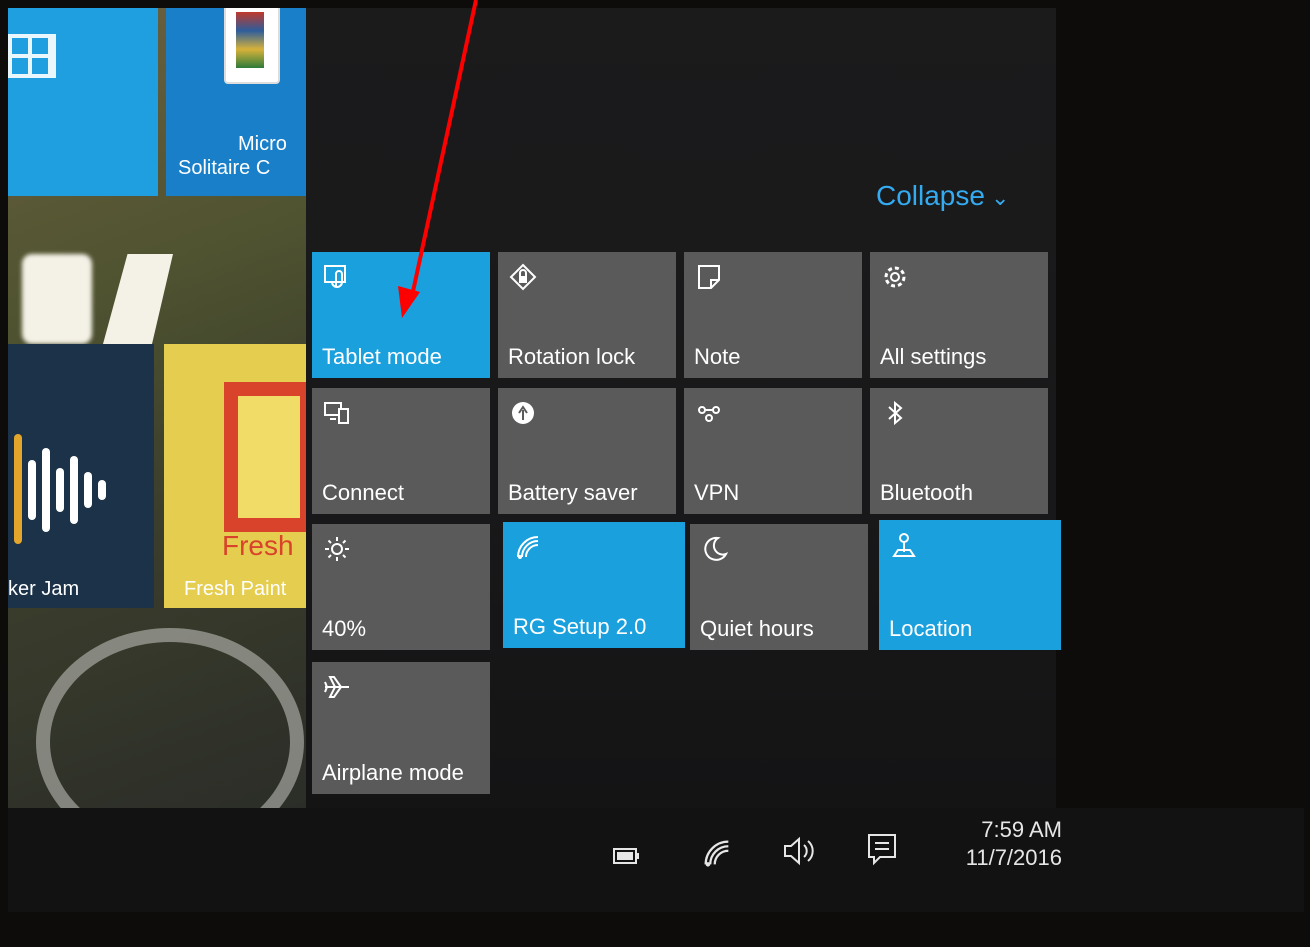 The width and height of the screenshot is (1310, 947). I want to click on wifi-network-button: RG Setup 2.0, so click(594, 585).